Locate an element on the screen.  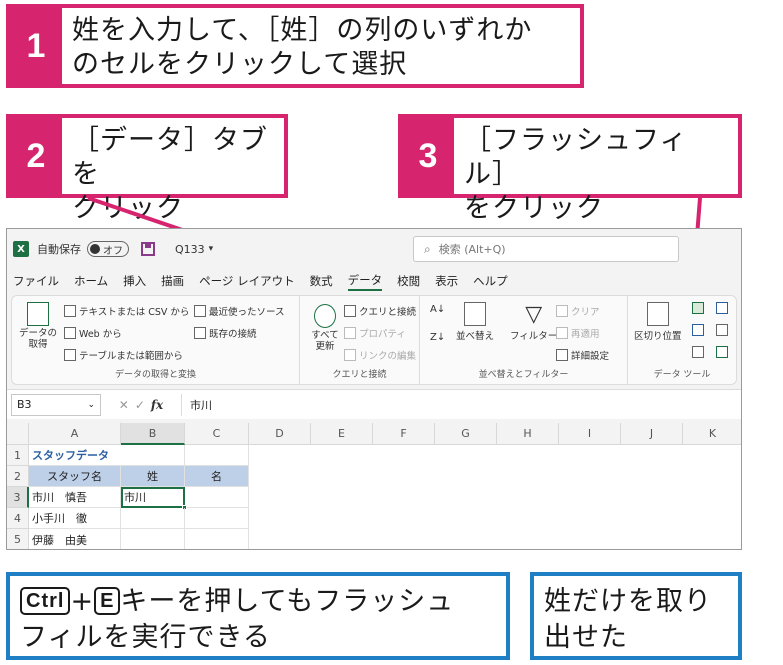
callout-step-3: 3 ［フラッシュフィル］ をクリック is located at coordinates (570, 169).